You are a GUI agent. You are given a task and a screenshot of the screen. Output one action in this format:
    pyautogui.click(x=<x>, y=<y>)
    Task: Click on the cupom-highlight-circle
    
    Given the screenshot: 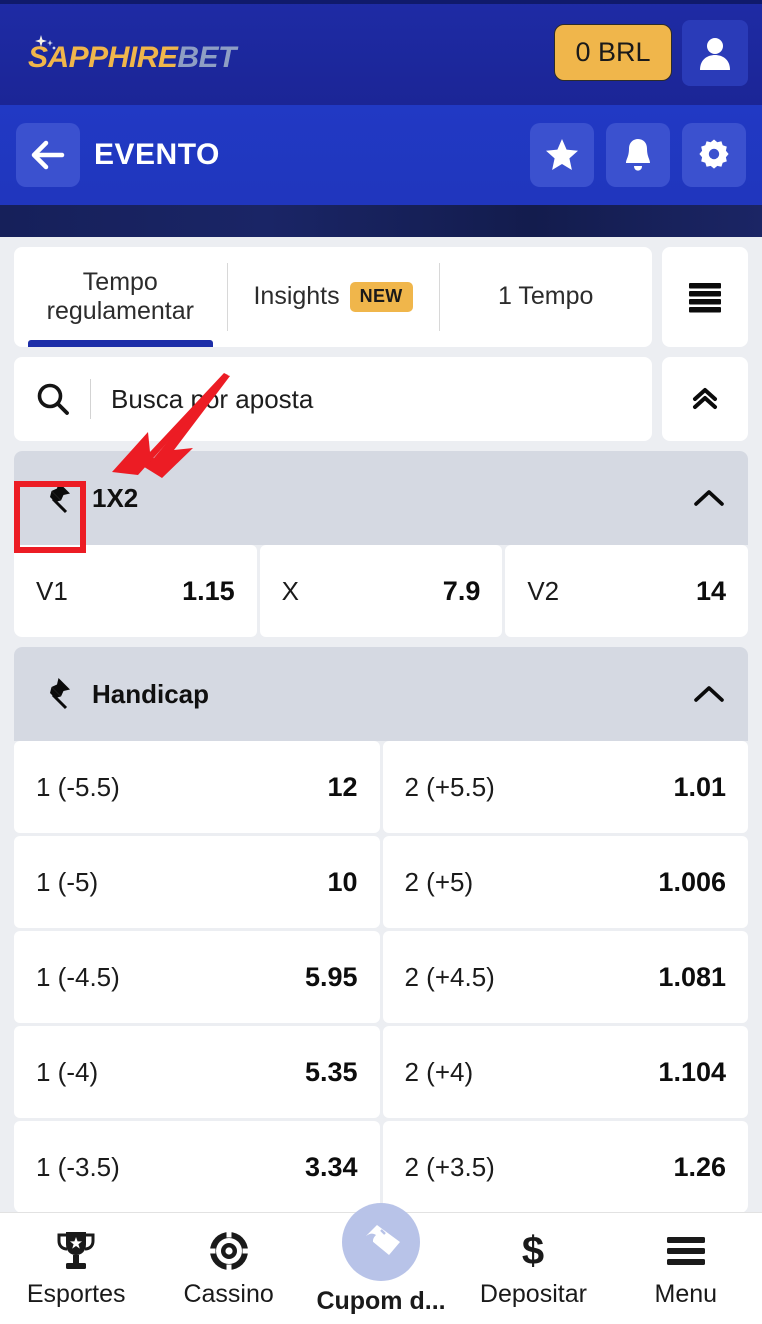 What is the action you would take?
    pyautogui.click(x=381, y=1242)
    